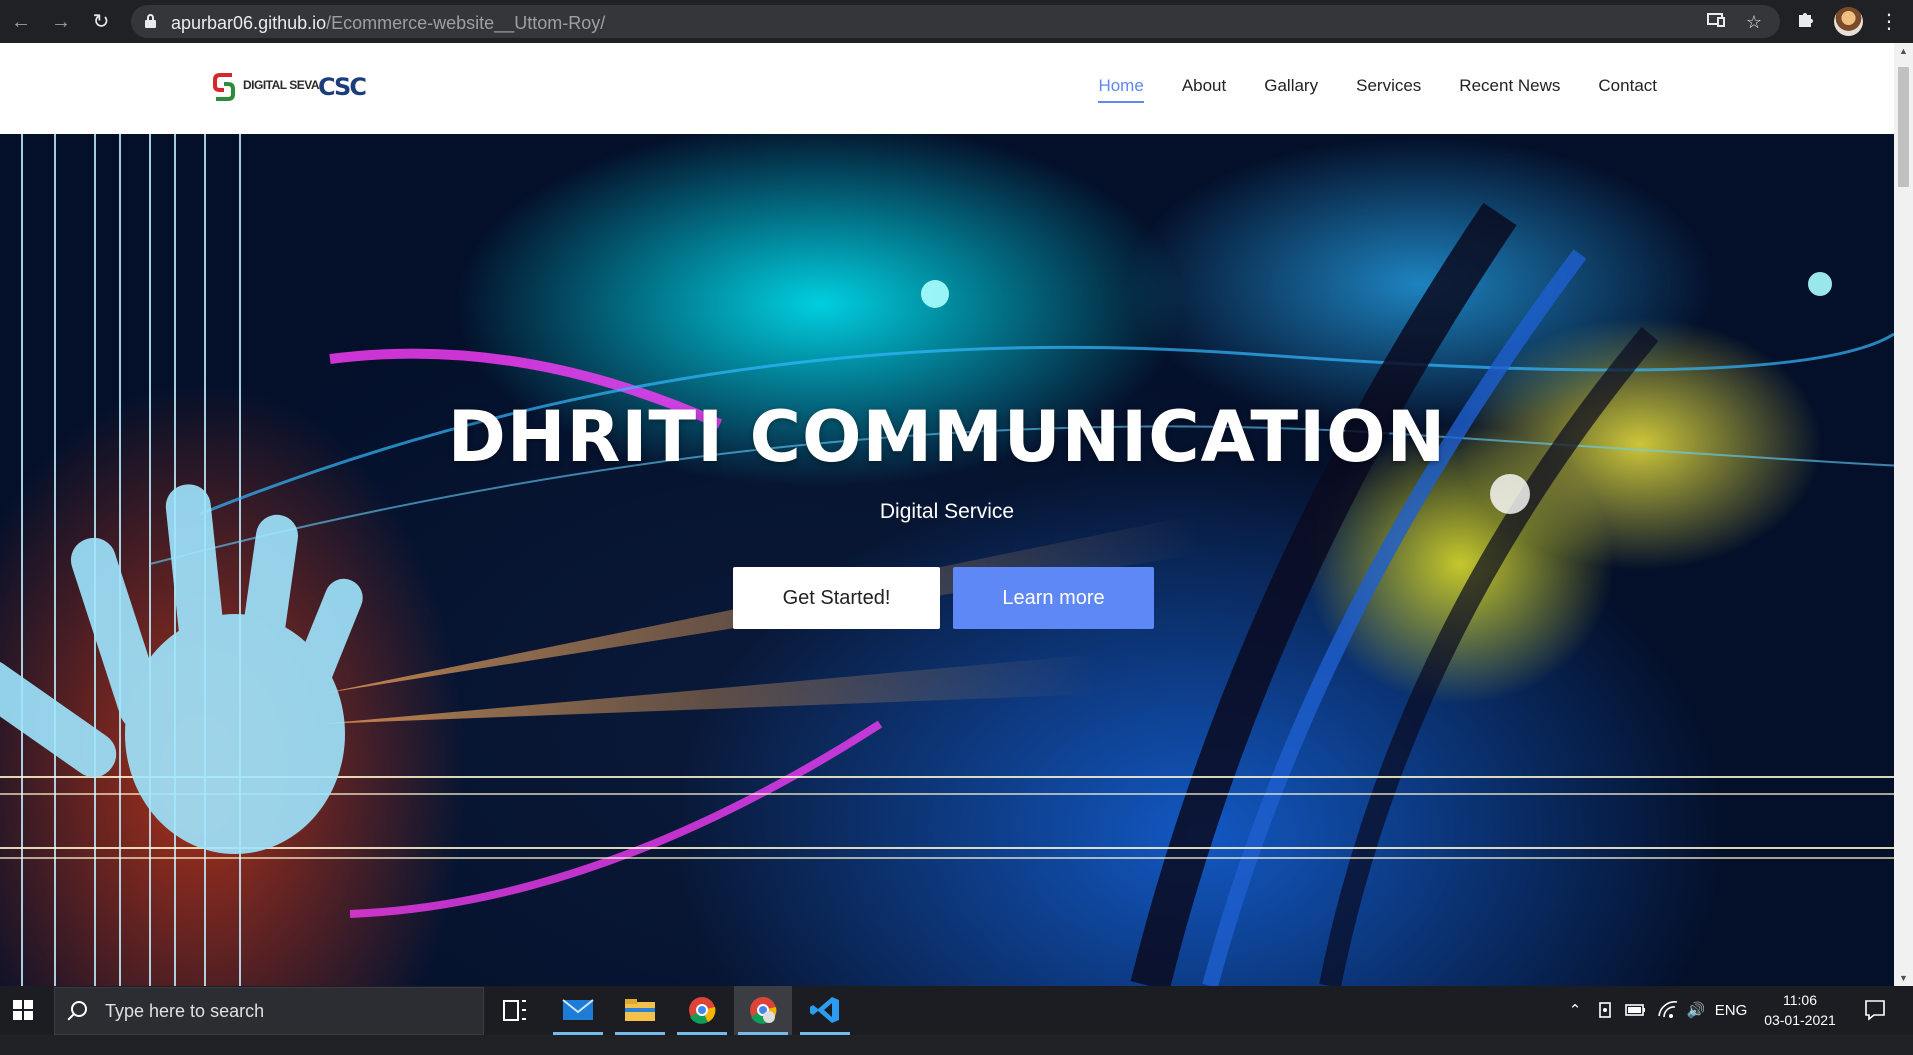 The width and height of the screenshot is (1913, 1055). What do you see at coordinates (1800, 1010) in the screenshot?
I see `taskbar-clock: 11:06 03-01-2021` at bounding box center [1800, 1010].